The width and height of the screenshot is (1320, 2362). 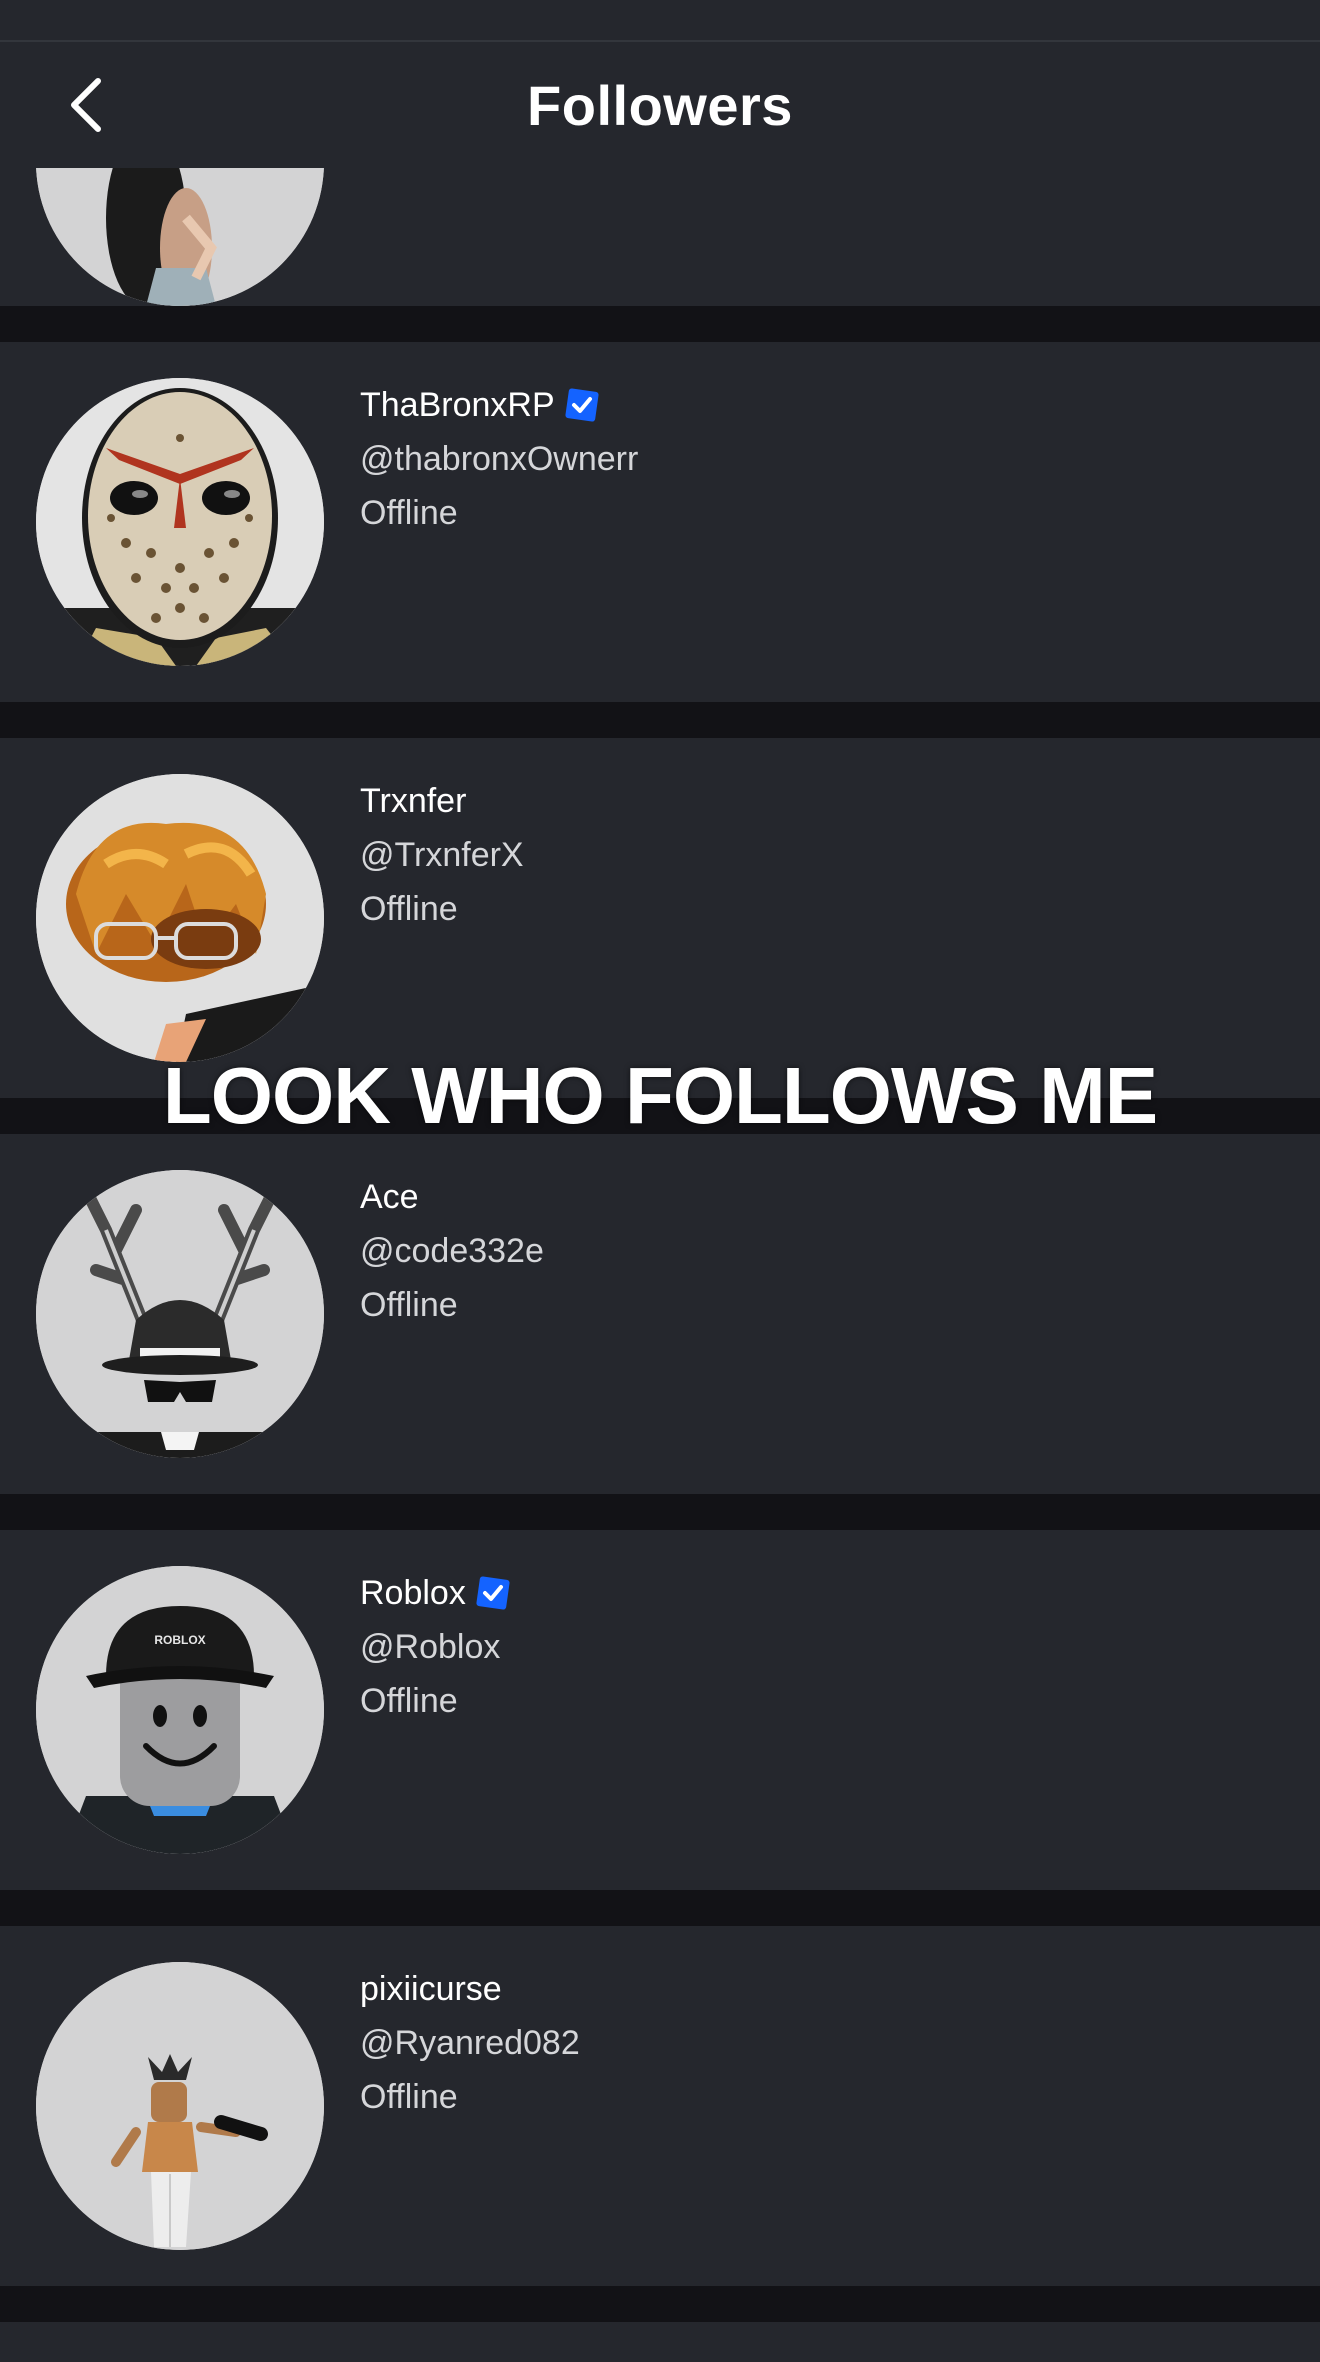 I want to click on display-name: ThaBronxRP, so click(x=457, y=405).